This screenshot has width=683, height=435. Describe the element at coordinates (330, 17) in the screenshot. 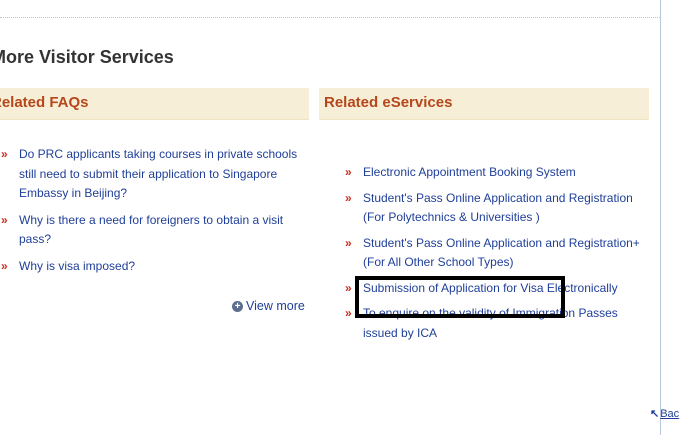

I see `top-divider` at that location.